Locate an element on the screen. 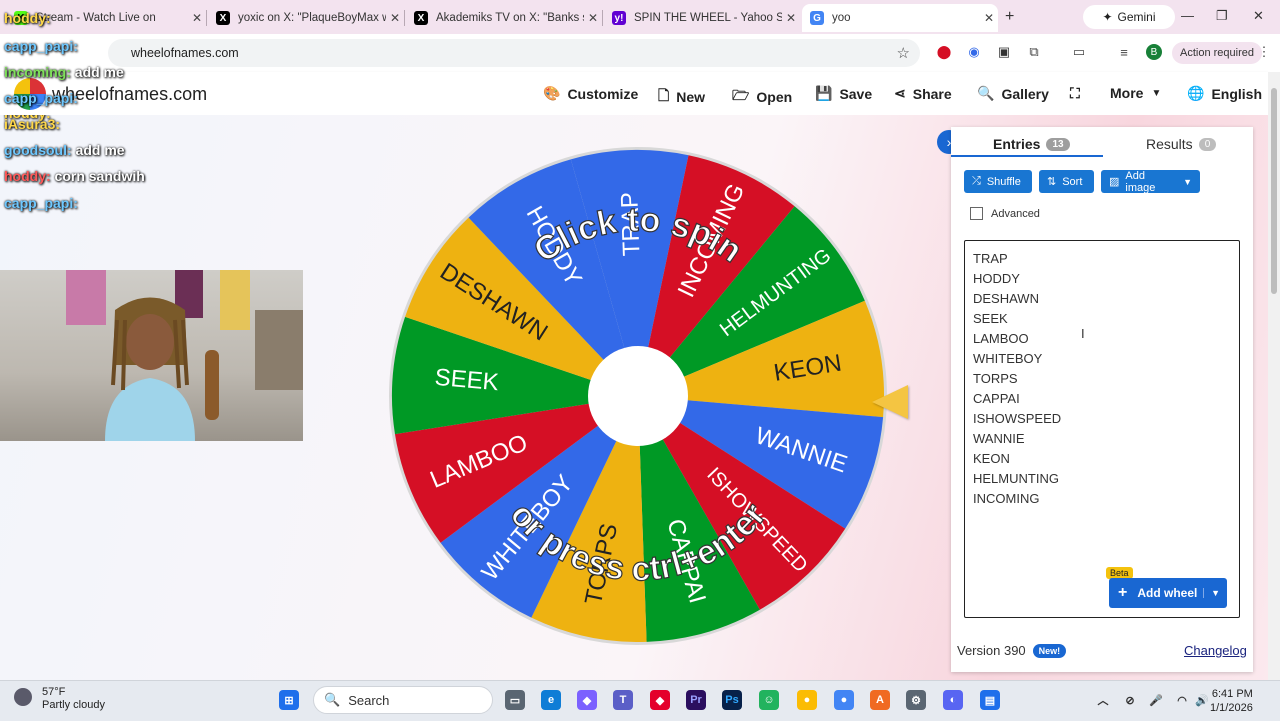 The image size is (1280, 721). chrome-icon: ● is located at coordinates (844, 700).